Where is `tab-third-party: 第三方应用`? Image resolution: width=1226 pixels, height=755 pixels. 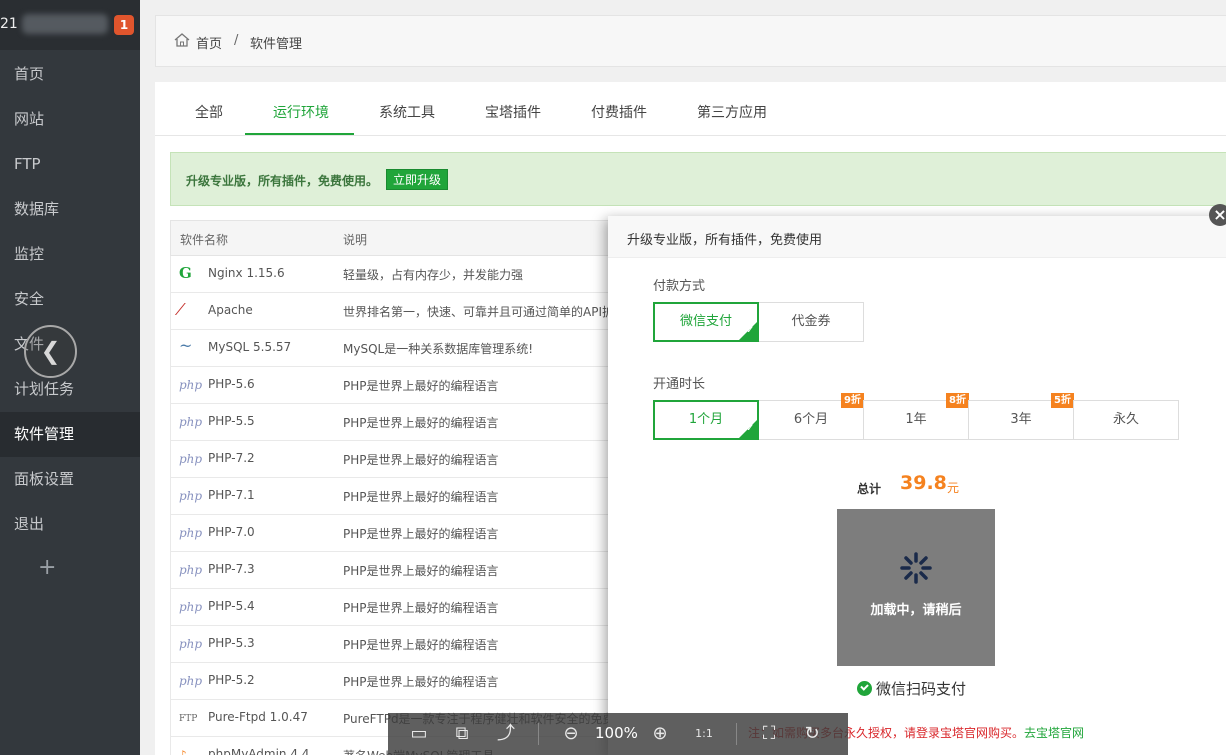
tab-third-party: 第三方应用 is located at coordinates (732, 112).